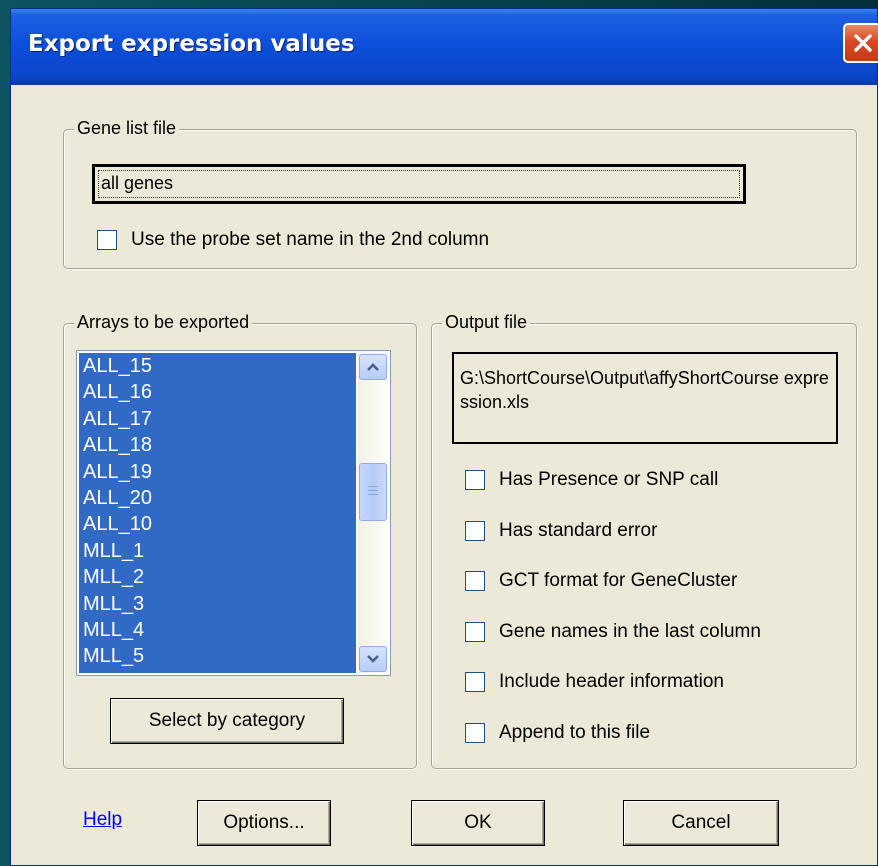 This screenshot has height=866, width=878. What do you see at coordinates (630, 631) in the screenshot?
I see `output-option-label: Gene names in the last column` at bounding box center [630, 631].